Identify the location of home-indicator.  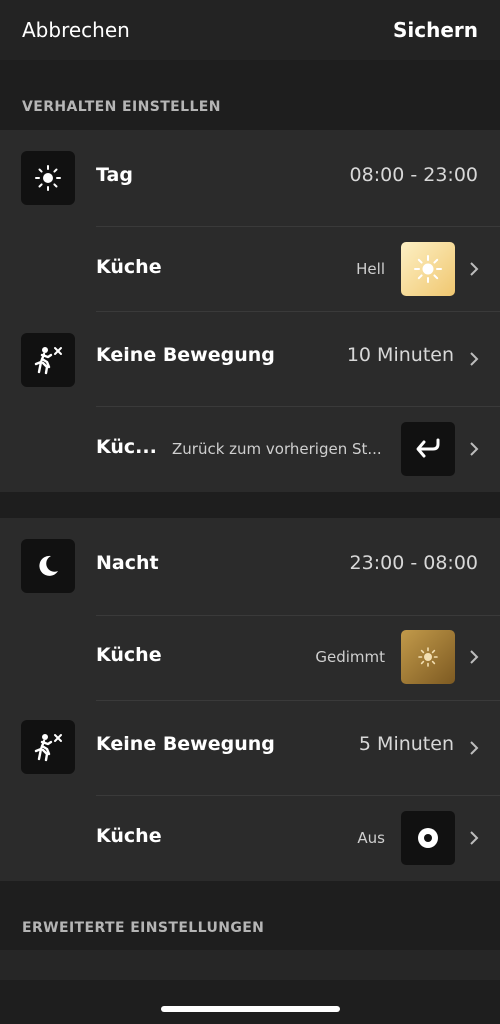
(250, 1009).